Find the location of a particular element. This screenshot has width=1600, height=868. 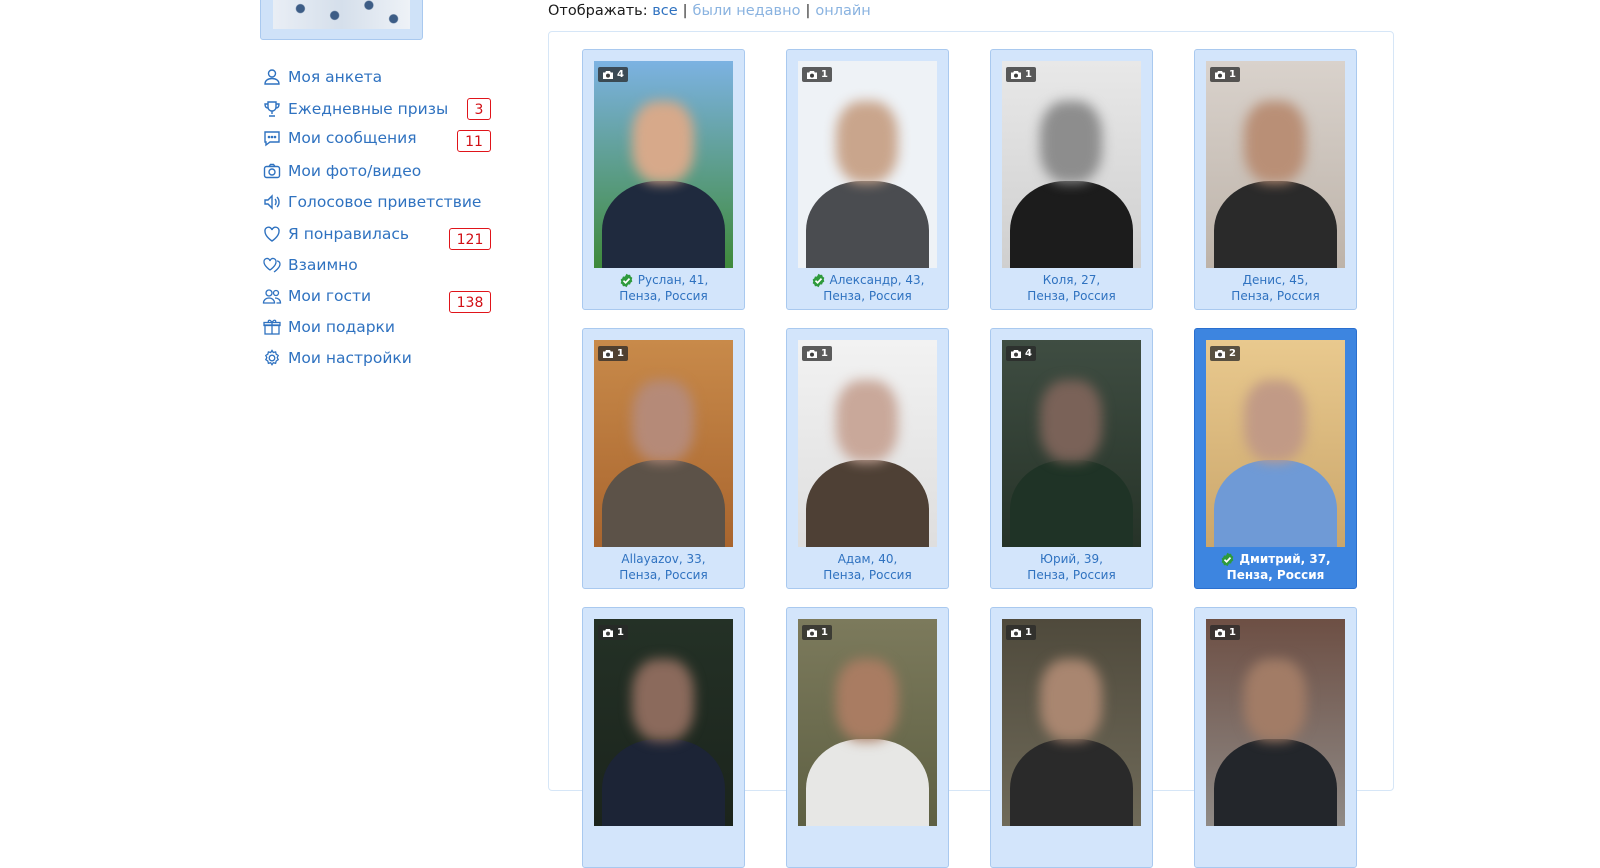

profile-avatar-thumbnail is located at coordinates (341, 20).